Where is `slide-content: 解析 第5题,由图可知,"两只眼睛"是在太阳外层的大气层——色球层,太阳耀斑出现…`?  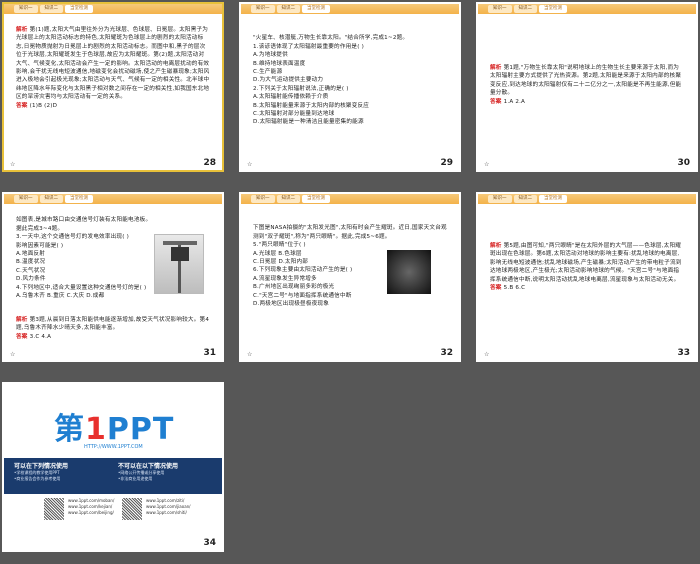
slide-content: 解析 第5题,由图可知,"两只眼睛"是在太阳外层的大气层——色球层,太阳耀斑出现… is located at coordinates (586, 267).